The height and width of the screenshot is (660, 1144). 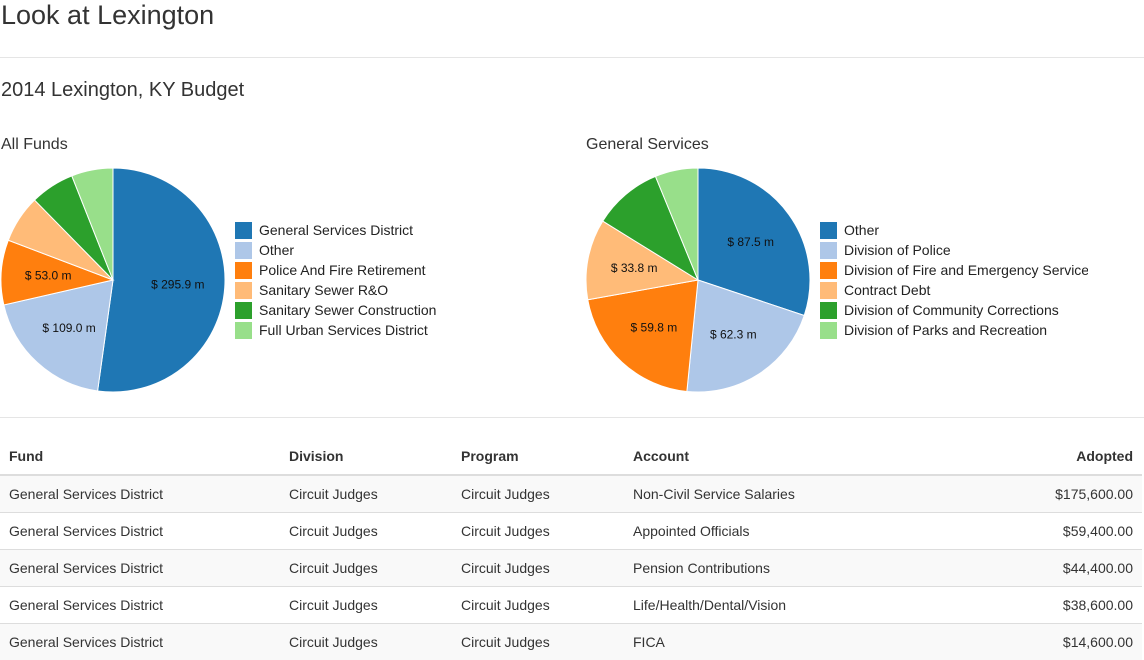 What do you see at coordinates (783, 456) in the screenshot?
I see `column-header-account: Account` at bounding box center [783, 456].